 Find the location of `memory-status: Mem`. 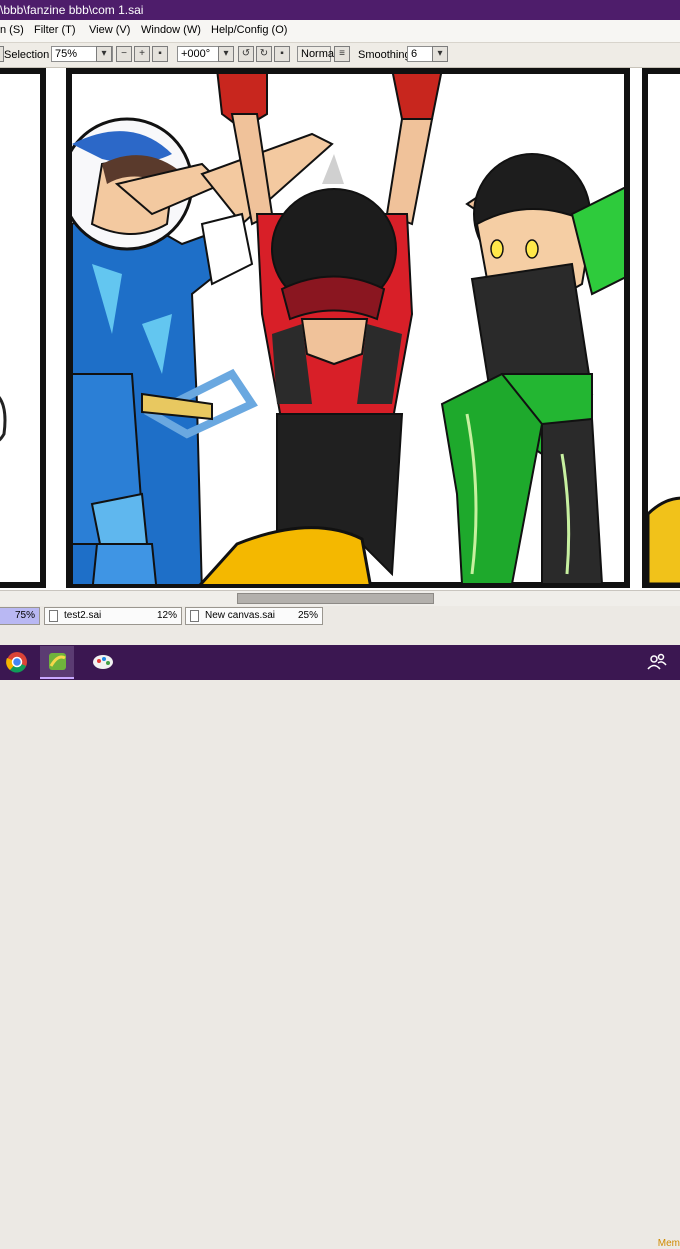

memory-status: Mem is located at coordinates (668, 1243).